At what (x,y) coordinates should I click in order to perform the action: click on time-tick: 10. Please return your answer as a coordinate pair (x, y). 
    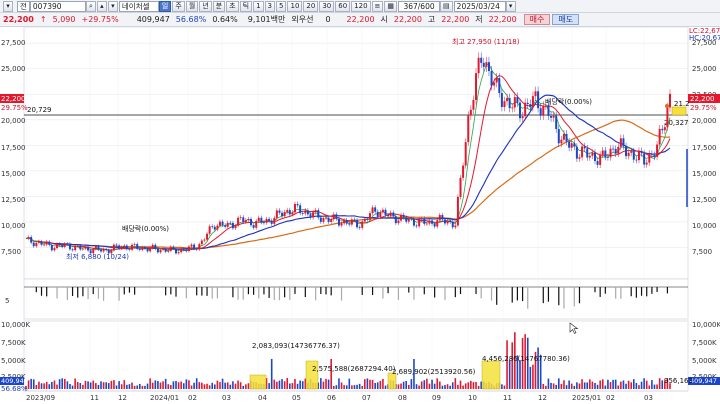
    Looking at the image, I should click on (472, 398).